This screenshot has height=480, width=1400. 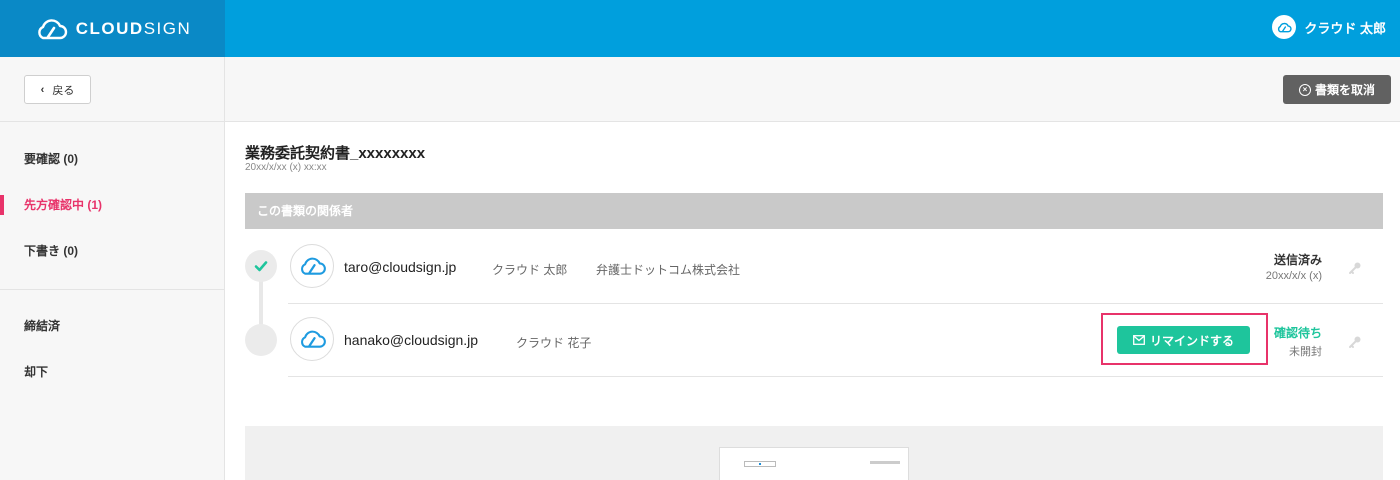 I want to click on step-pending, so click(x=261, y=340).